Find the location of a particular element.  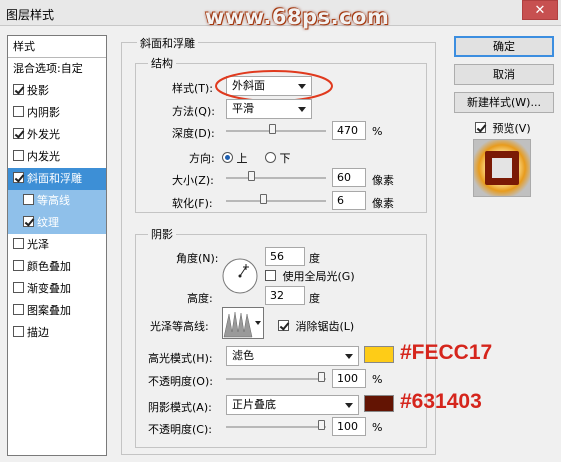

shadow-mode-label: 阴影模式(A): is located at coordinates (180, 407).